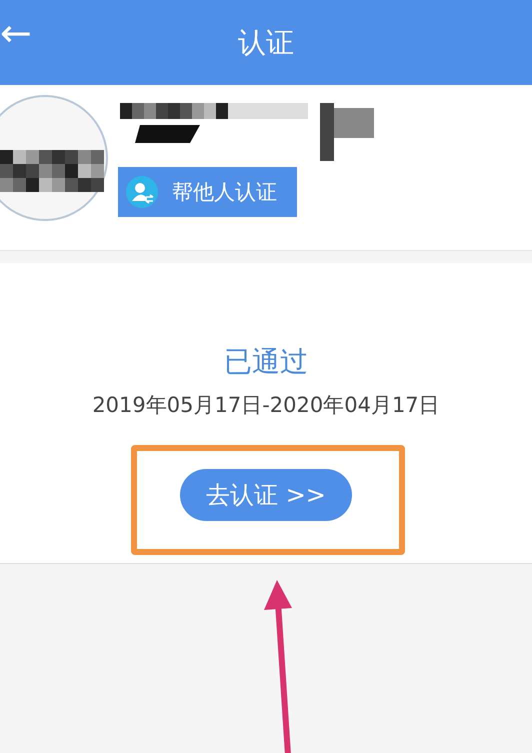 The image size is (532, 753). What do you see at coordinates (266, 362) in the screenshot?
I see `status-text: 已通过` at bounding box center [266, 362].